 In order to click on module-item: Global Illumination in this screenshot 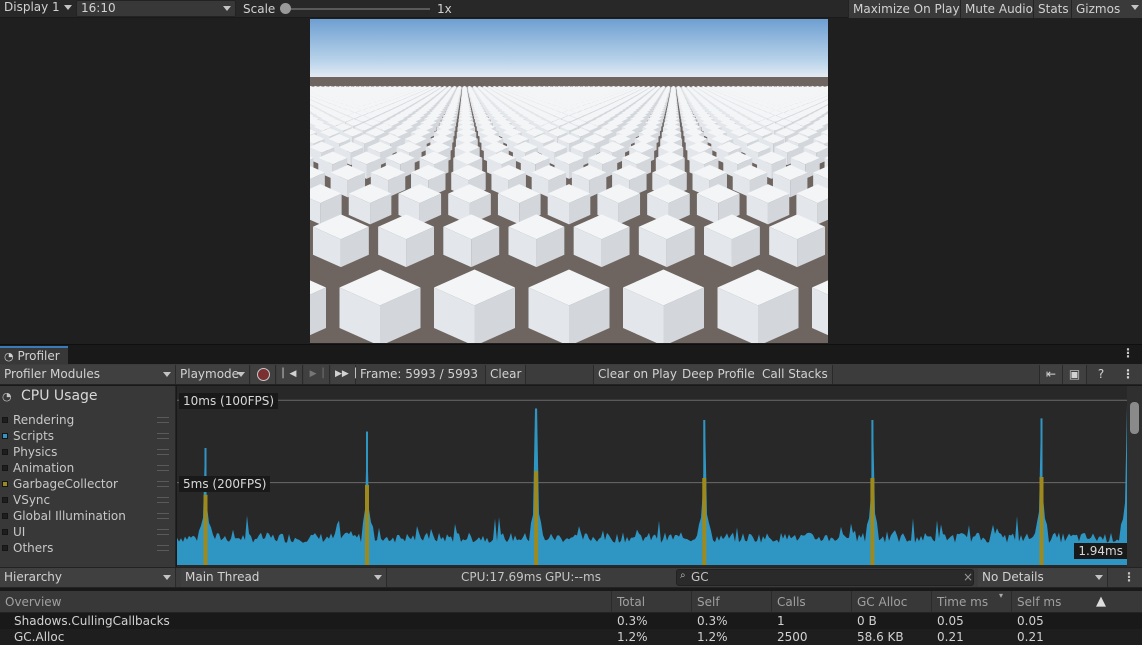, I will do `click(88, 516)`.